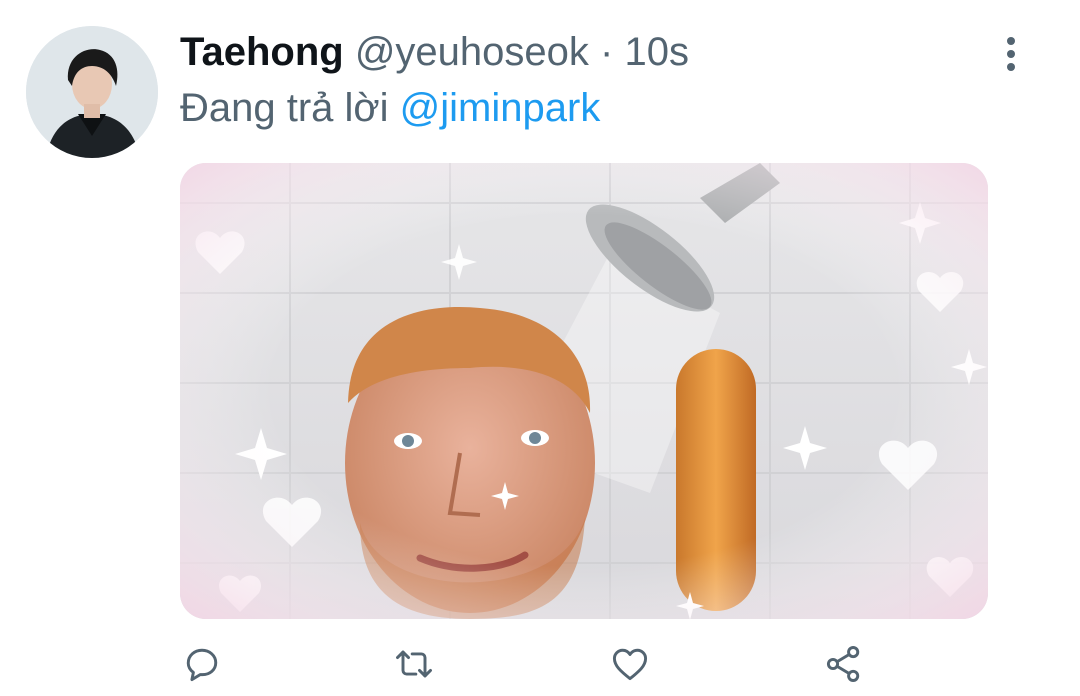 This screenshot has width=1080, height=696. I want to click on reply-mention-link: @jiminpark, so click(500, 108).